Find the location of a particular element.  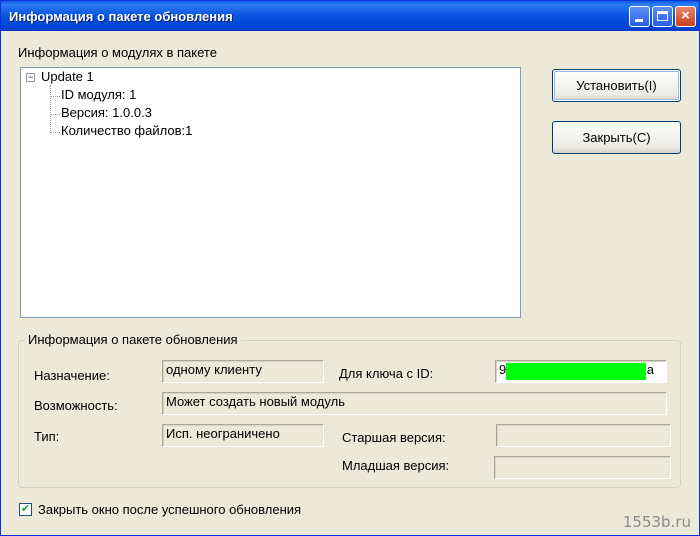

close-button: Закрыть(C) is located at coordinates (616, 137).